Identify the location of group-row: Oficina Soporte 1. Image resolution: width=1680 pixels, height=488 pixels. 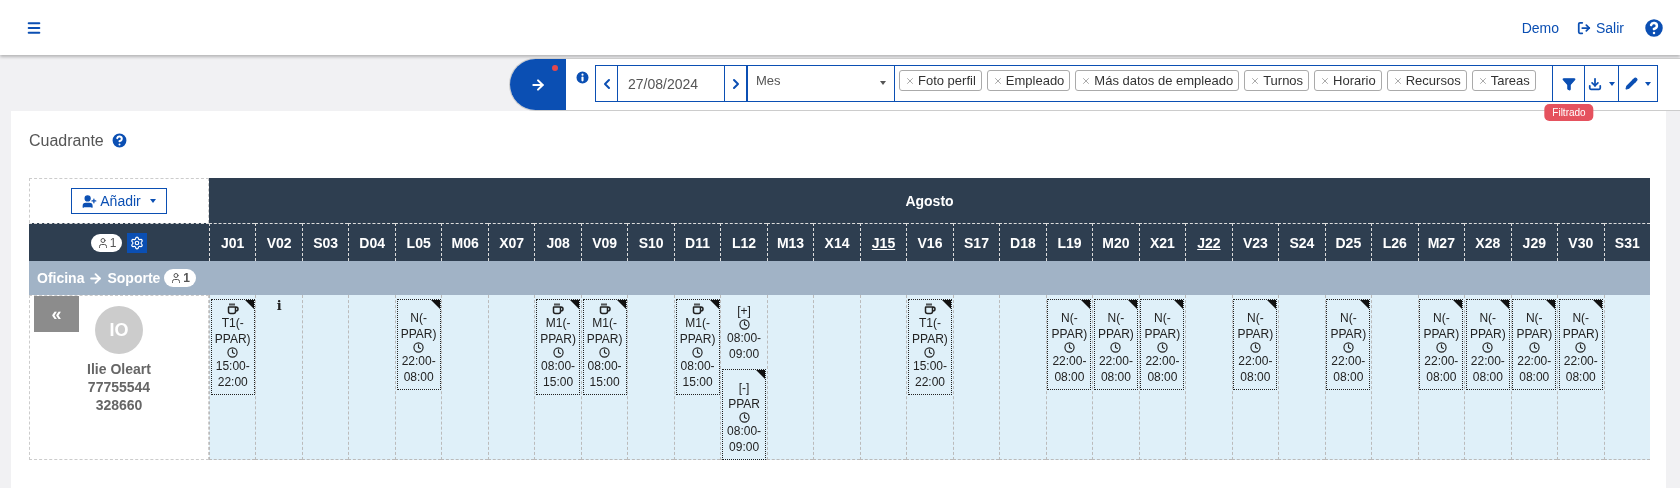
(839, 278).